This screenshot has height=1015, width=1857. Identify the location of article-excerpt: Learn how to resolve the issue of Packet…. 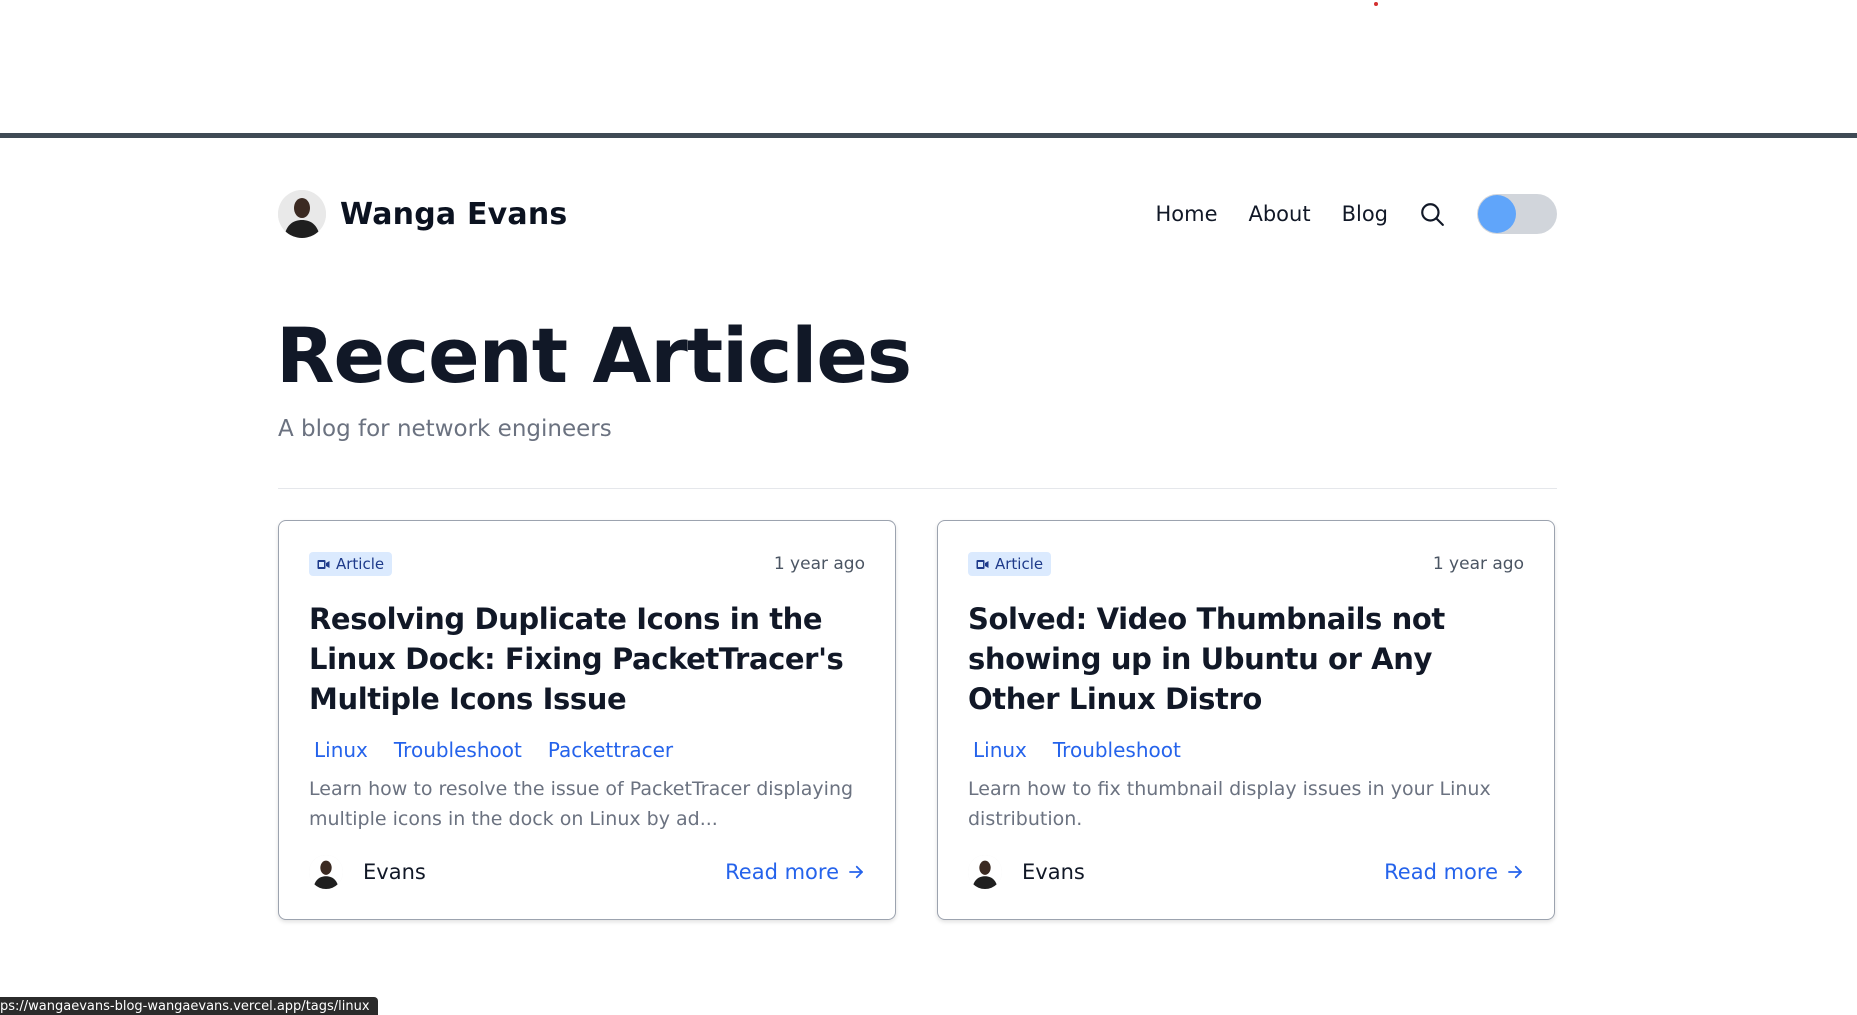
(581, 804).